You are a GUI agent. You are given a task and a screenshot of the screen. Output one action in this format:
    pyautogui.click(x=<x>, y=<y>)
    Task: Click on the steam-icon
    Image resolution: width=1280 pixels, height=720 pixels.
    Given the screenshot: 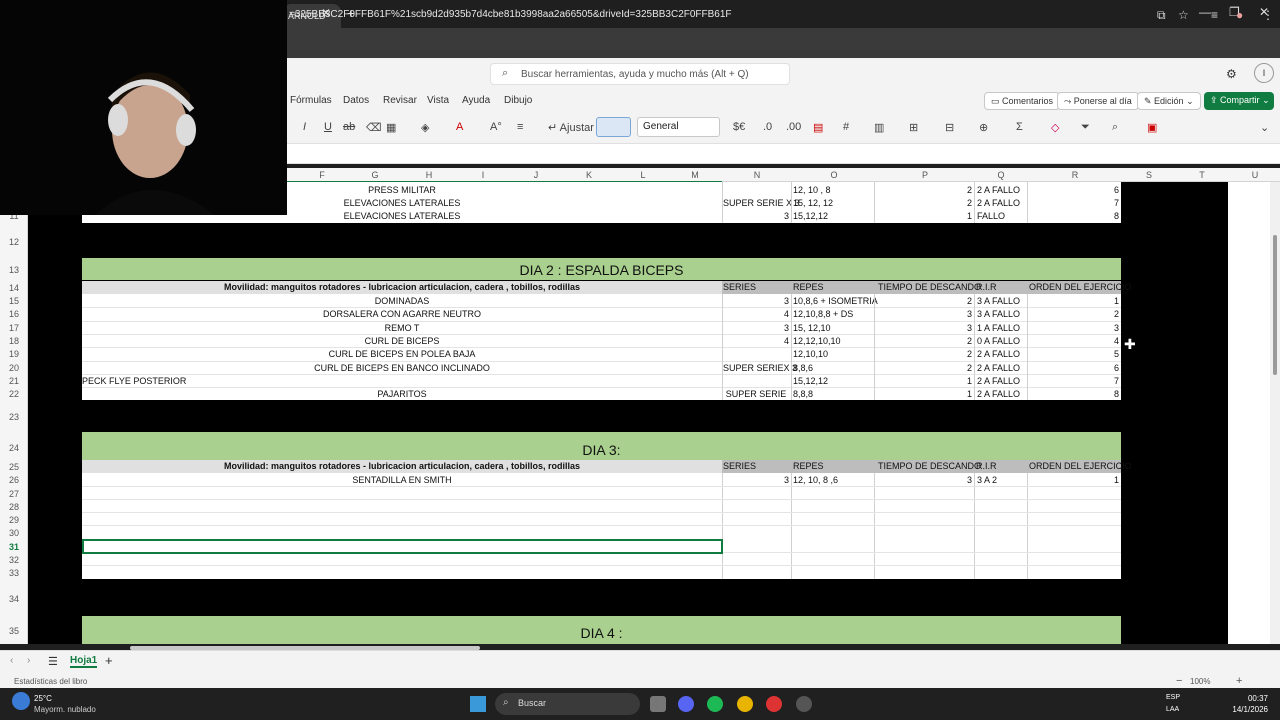 What is the action you would take?
    pyautogui.click(x=804, y=704)
    